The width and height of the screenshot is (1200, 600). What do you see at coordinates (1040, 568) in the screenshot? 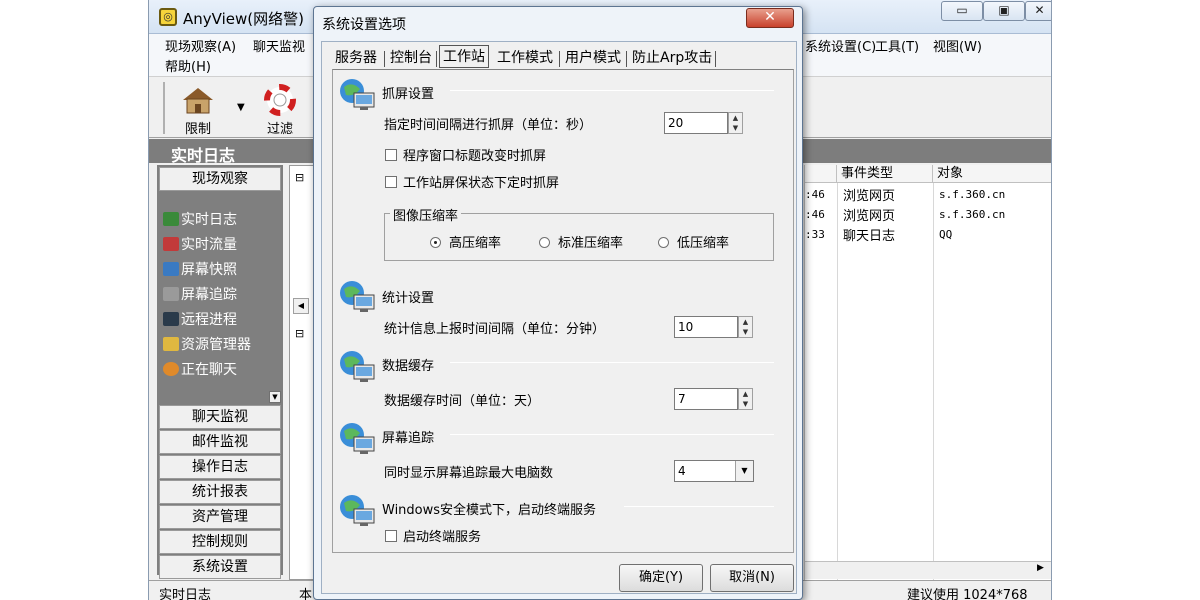
I see `scroll-right-icon: ▶` at bounding box center [1040, 568].